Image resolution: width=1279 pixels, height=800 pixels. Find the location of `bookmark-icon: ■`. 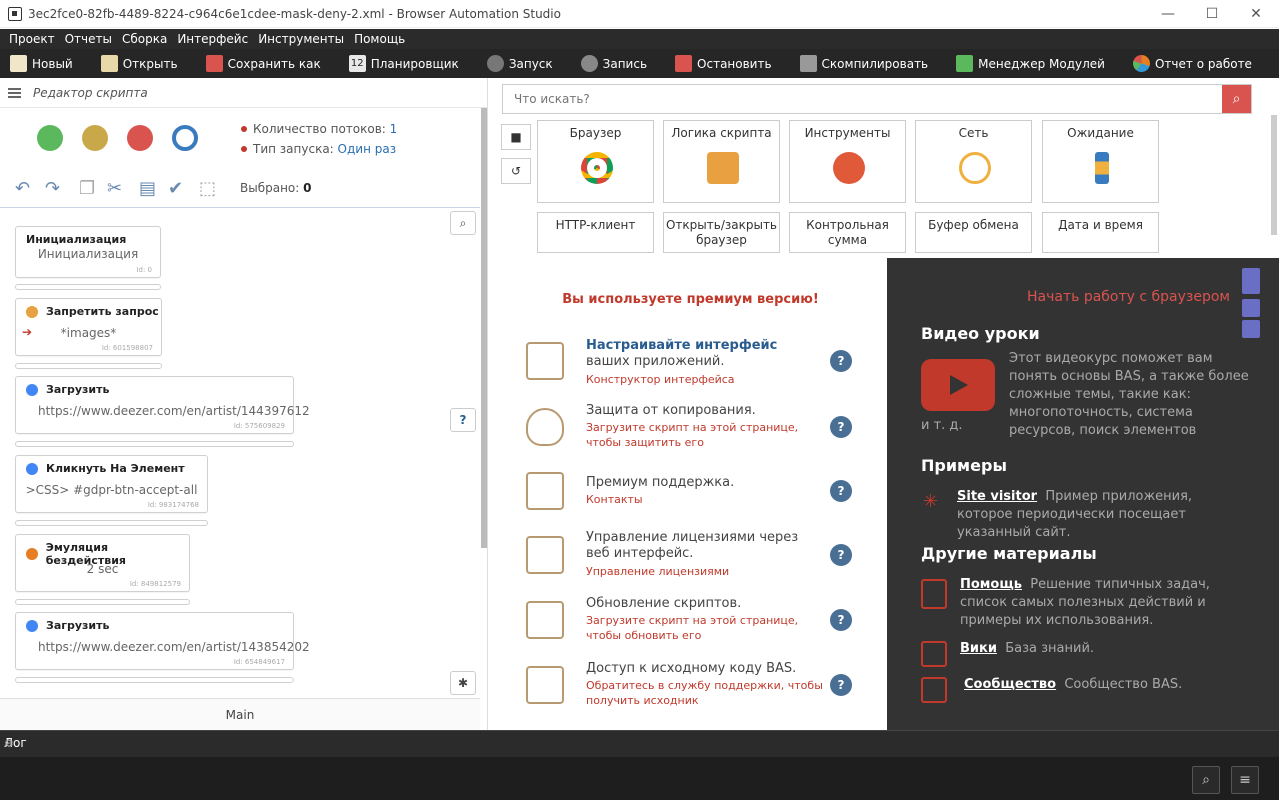

bookmark-icon: ■ is located at coordinates (516, 137).